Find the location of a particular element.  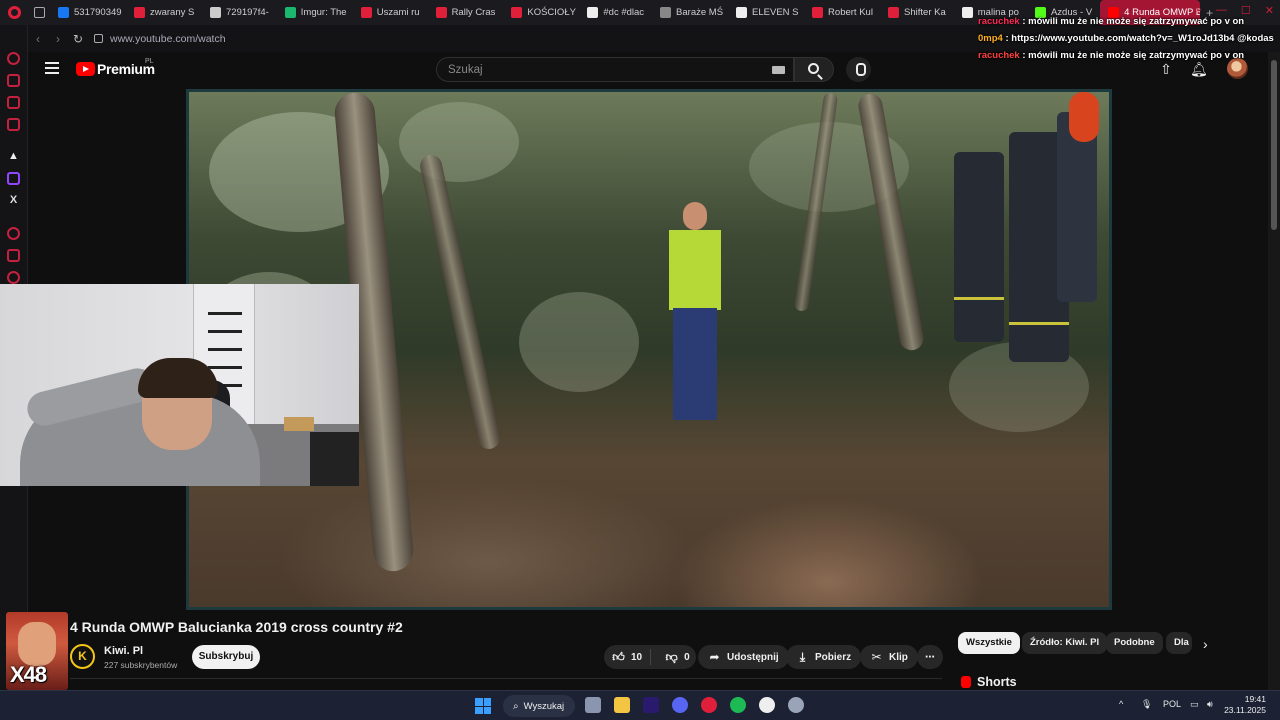

search-button is located at coordinates (814, 69).